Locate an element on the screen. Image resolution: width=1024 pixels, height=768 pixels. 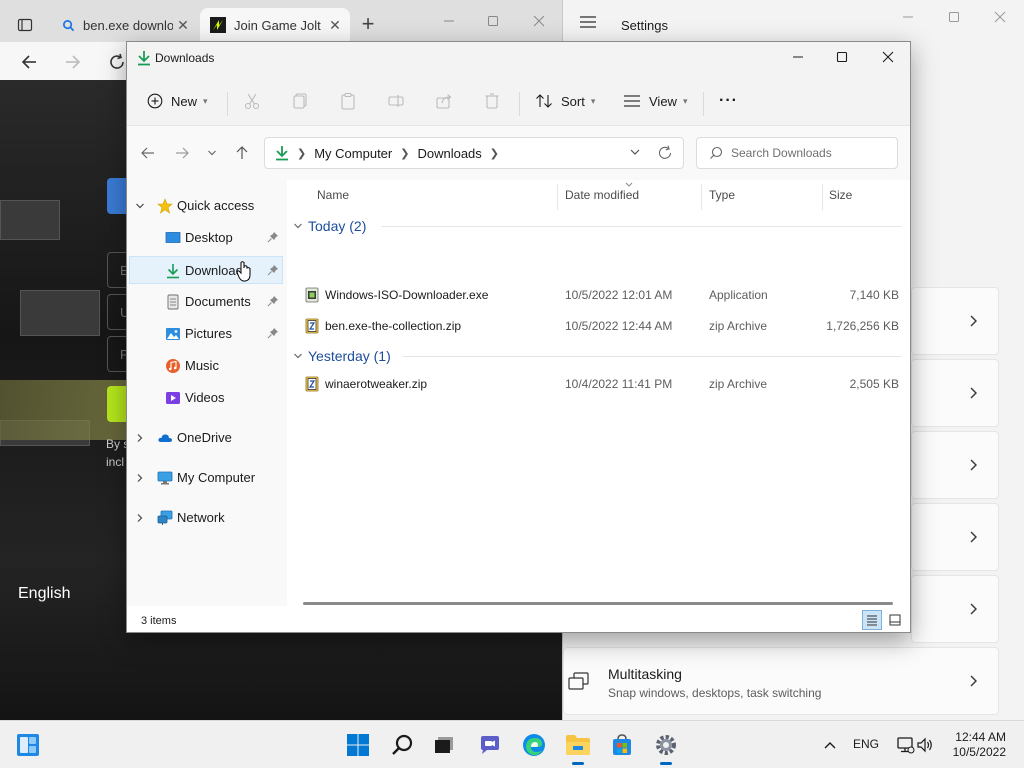
address-history-chevron-icon is located at coordinates (635, 152).